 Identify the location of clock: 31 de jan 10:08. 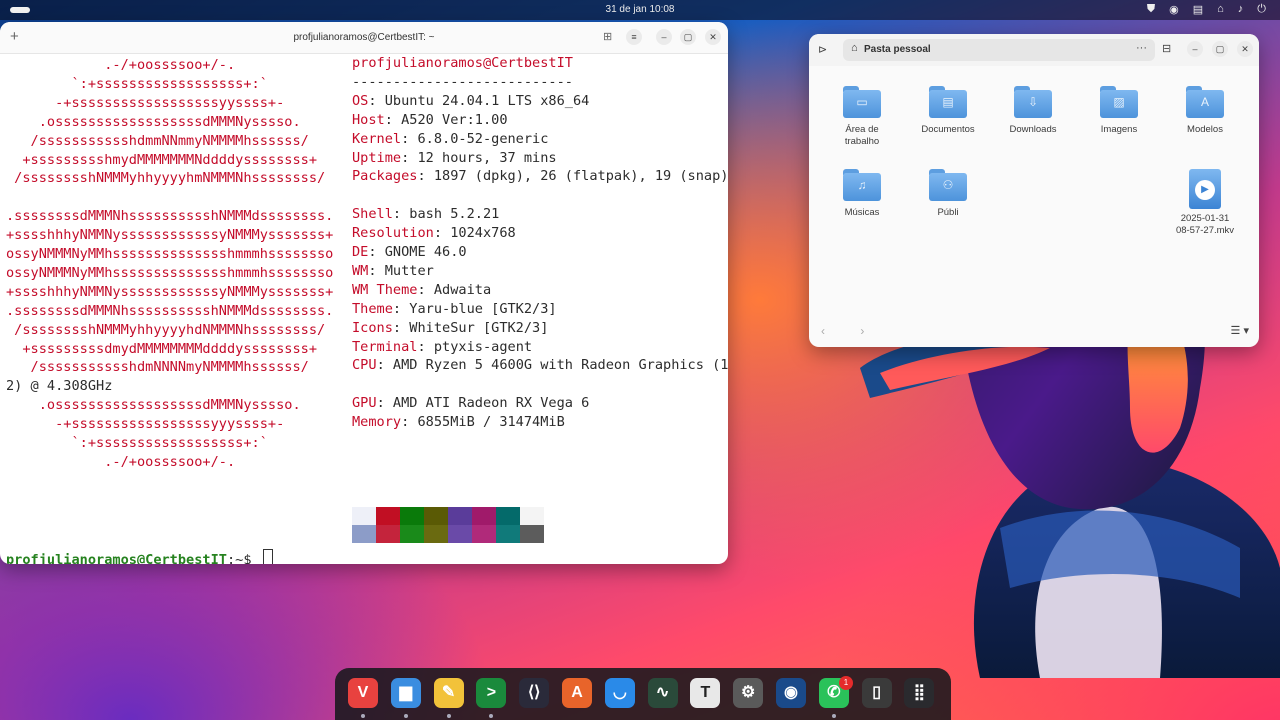
(640, 9).